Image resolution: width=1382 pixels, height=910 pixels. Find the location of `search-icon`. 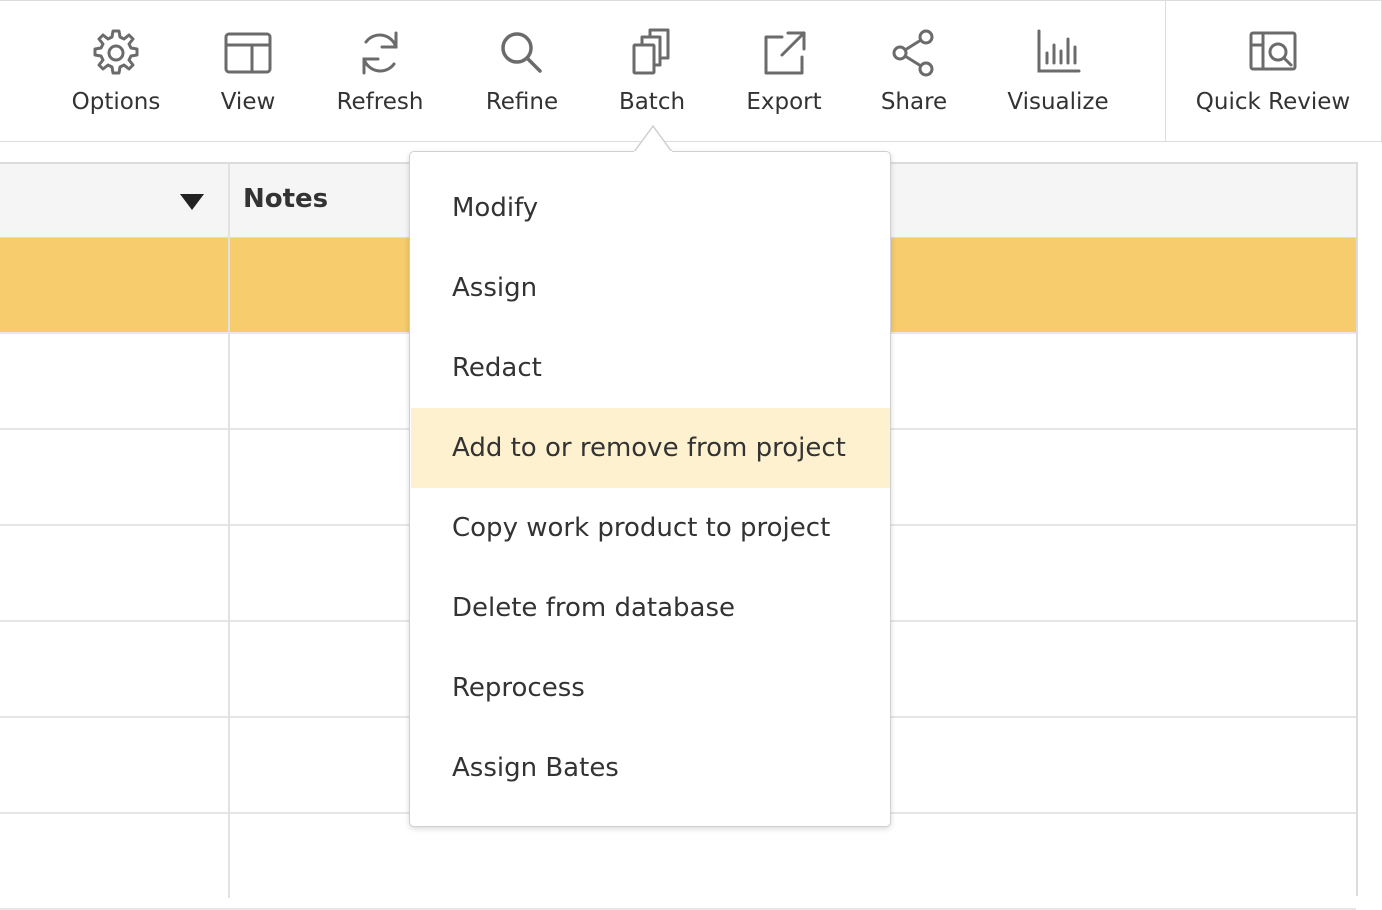

search-icon is located at coordinates (522, 53).